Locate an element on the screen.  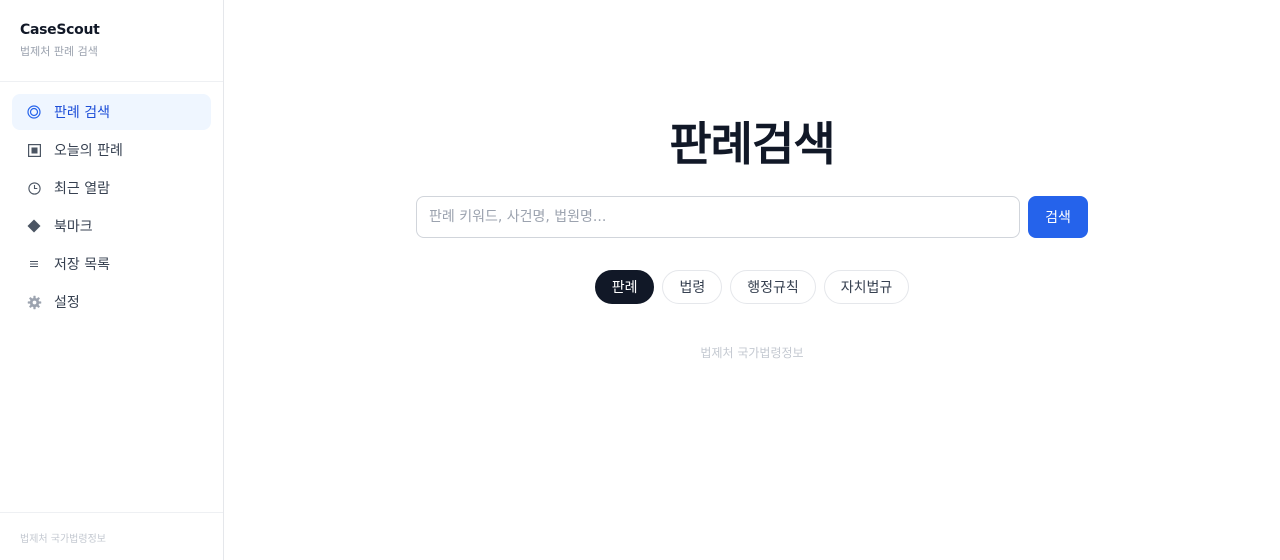
category-chips: 판례 법령 행정규칙 자치법규 is located at coordinates (752, 287).